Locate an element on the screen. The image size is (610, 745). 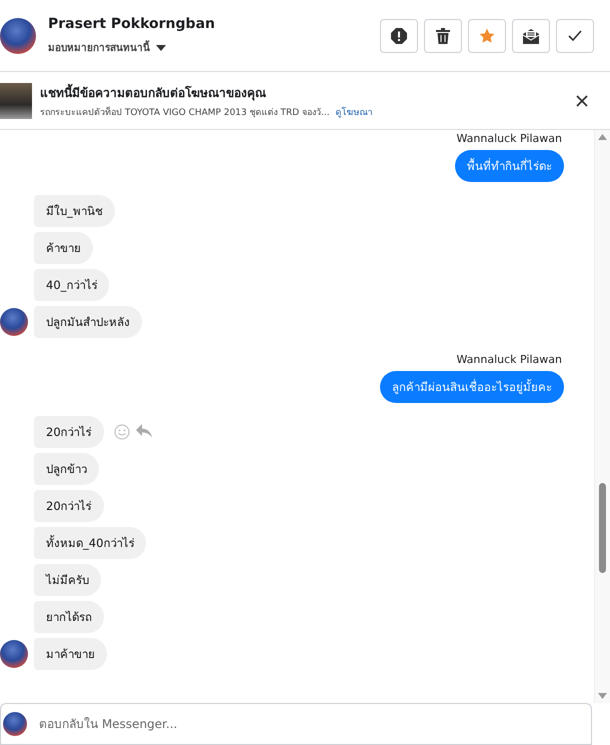
scroll-down-icon is located at coordinates (602, 696).